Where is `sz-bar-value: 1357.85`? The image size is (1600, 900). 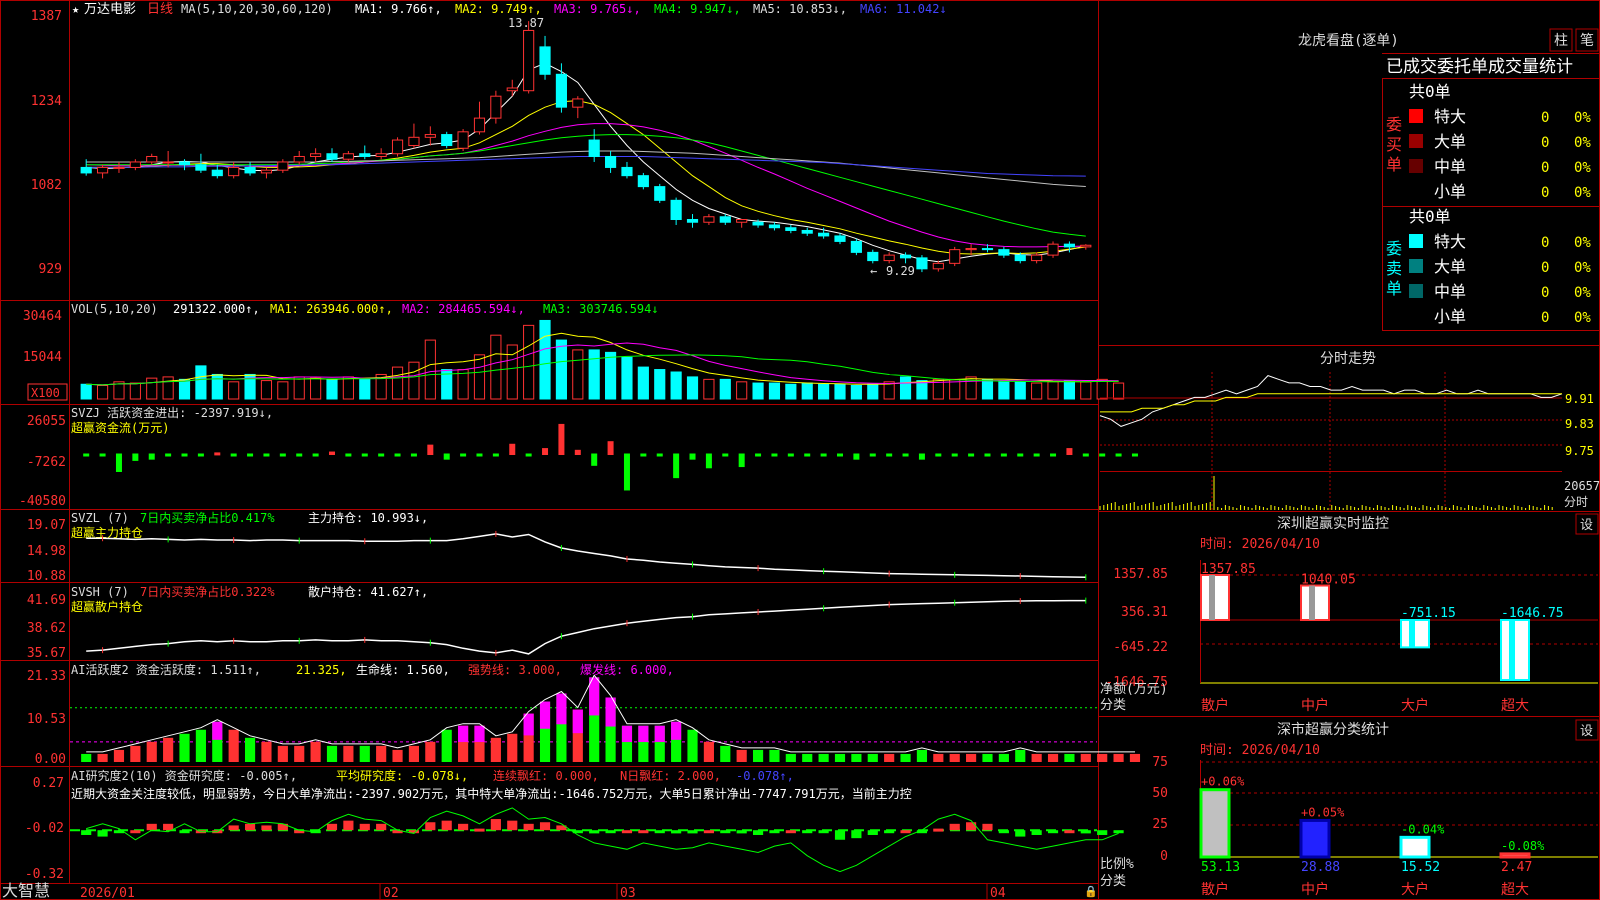 sz-bar-value: 1357.85 is located at coordinates (1228, 569).